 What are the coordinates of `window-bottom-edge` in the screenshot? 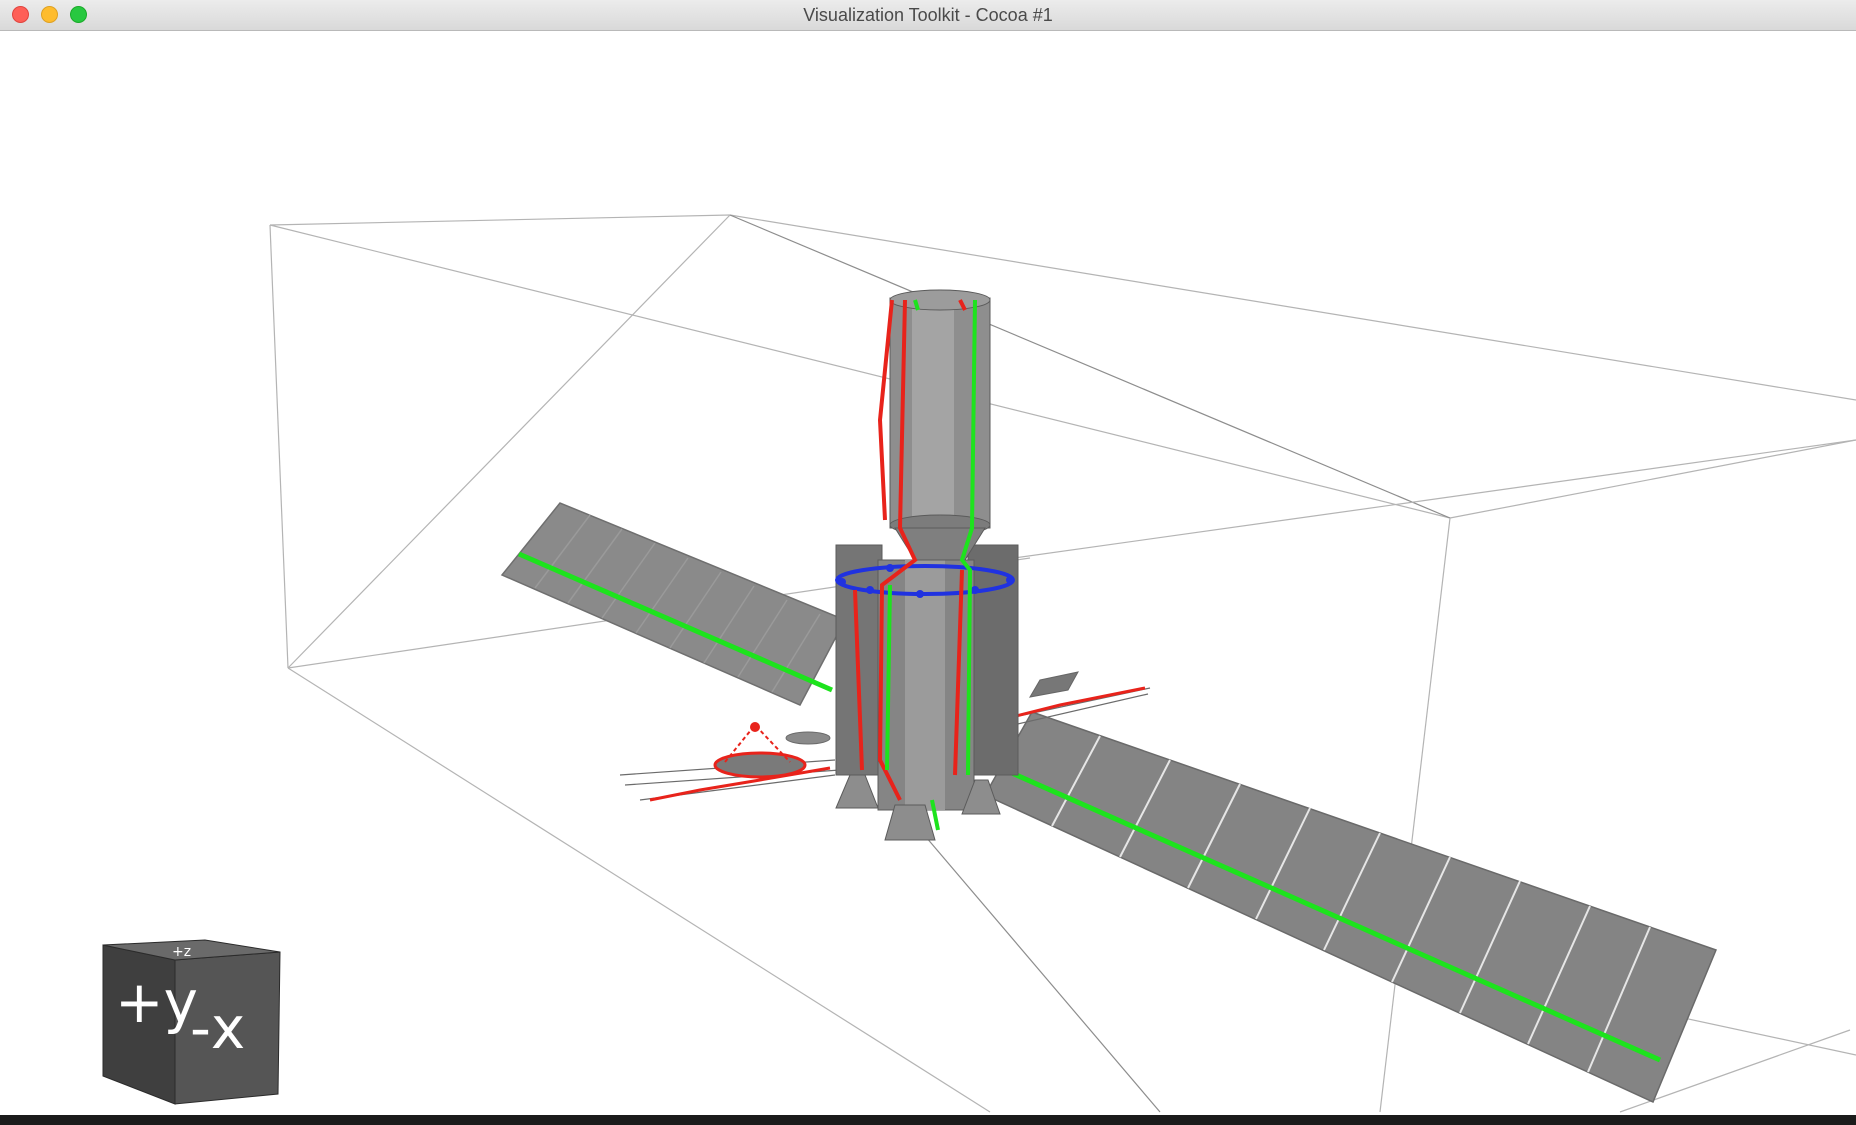 It's located at (928, 1120).